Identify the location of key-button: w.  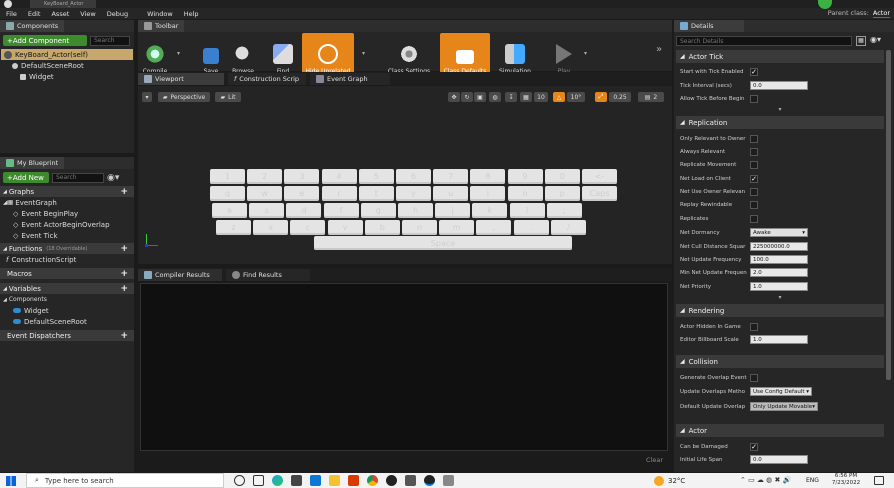
(265, 193).